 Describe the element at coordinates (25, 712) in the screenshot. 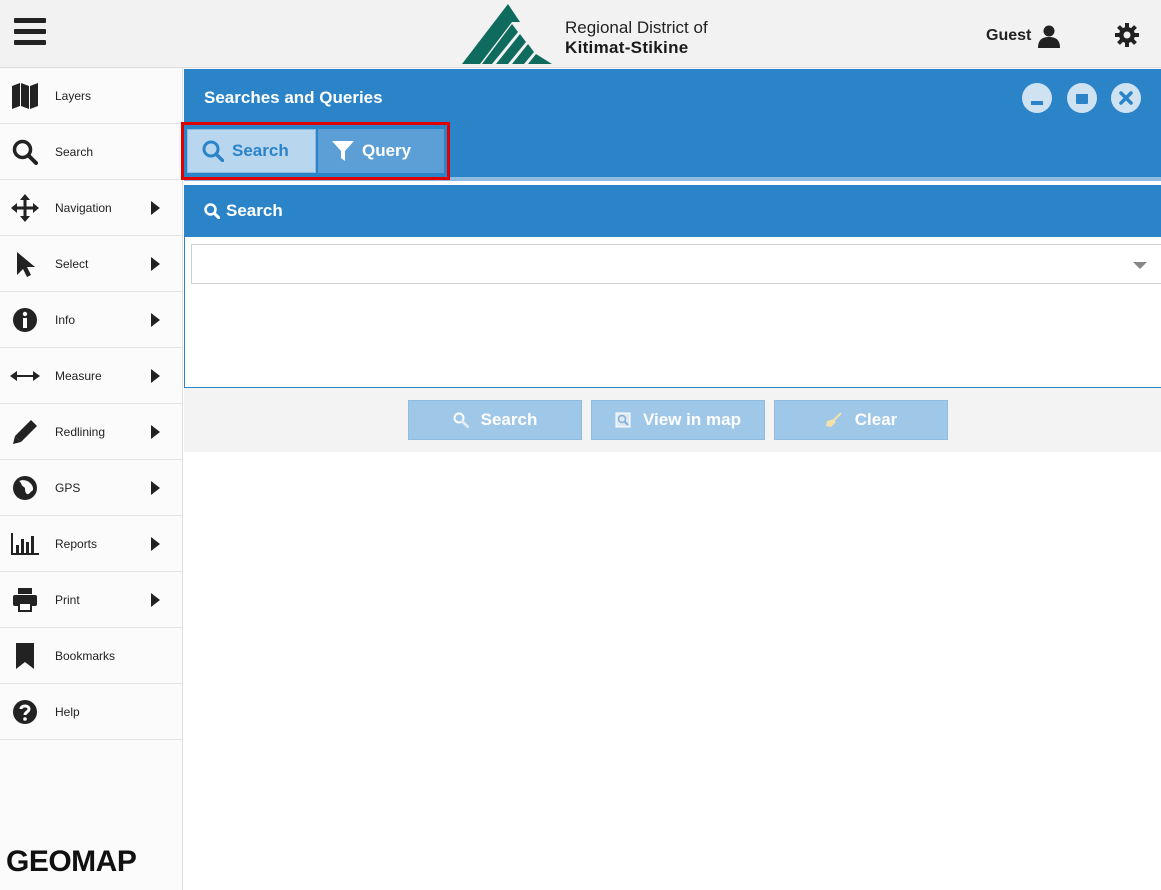

I see `help-icon` at that location.